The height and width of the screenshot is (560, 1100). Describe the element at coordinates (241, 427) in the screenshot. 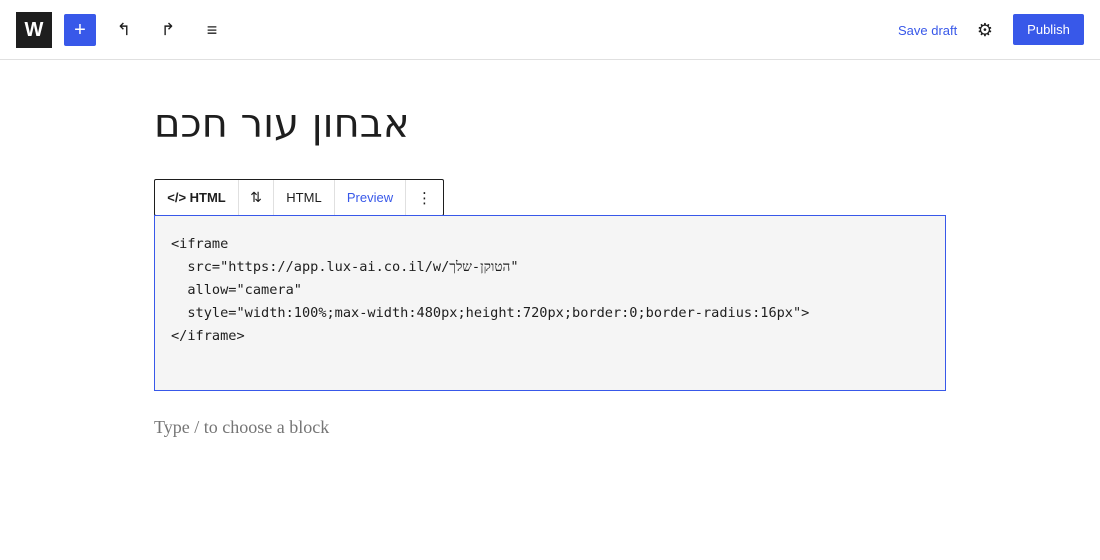

I see `block-placeholder: Type / to choose a block` at that location.